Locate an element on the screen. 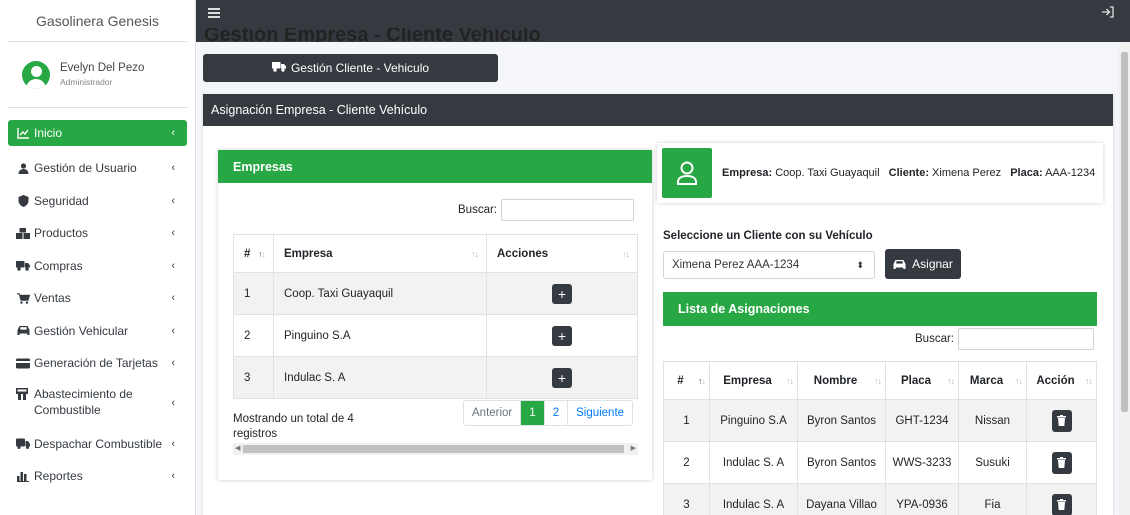  fuel-truck-icon is located at coordinates (23, 444).